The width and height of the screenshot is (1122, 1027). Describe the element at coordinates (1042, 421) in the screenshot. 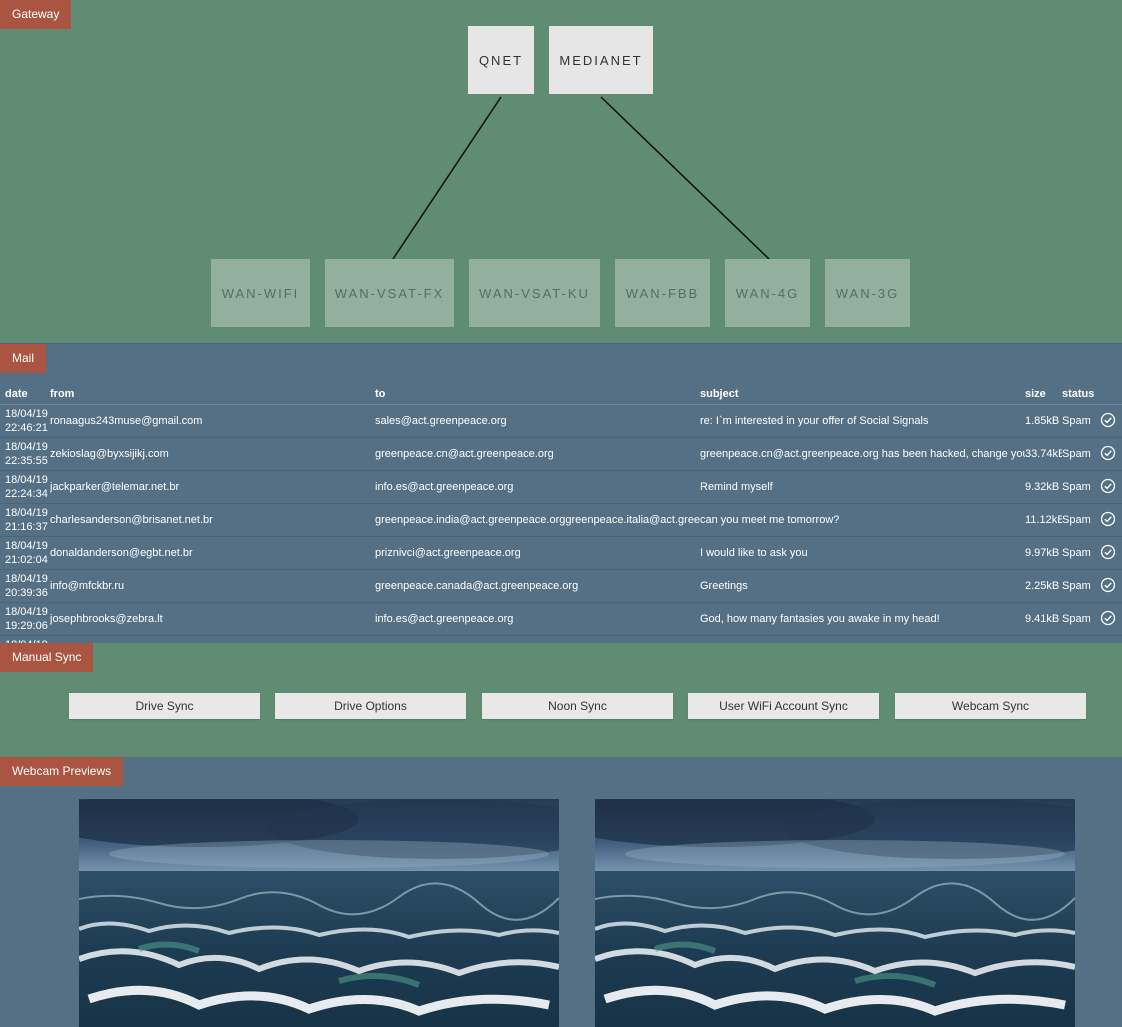

I see `mail-size-cell: 1.85kB` at that location.